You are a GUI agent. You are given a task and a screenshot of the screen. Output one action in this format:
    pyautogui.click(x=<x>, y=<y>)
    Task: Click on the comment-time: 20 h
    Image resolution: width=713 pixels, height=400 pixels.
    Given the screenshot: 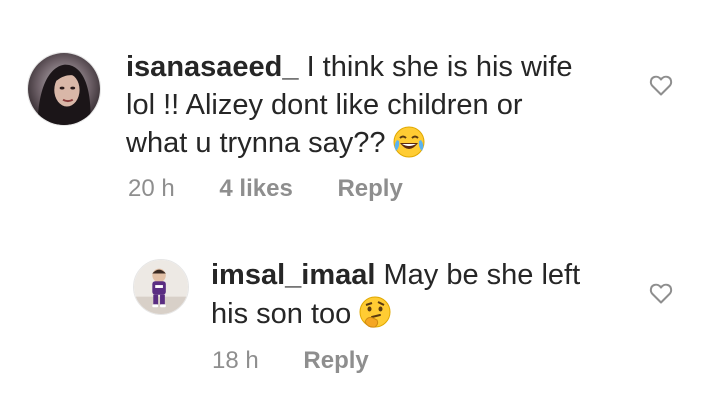 What is the action you would take?
    pyautogui.click(x=151, y=188)
    